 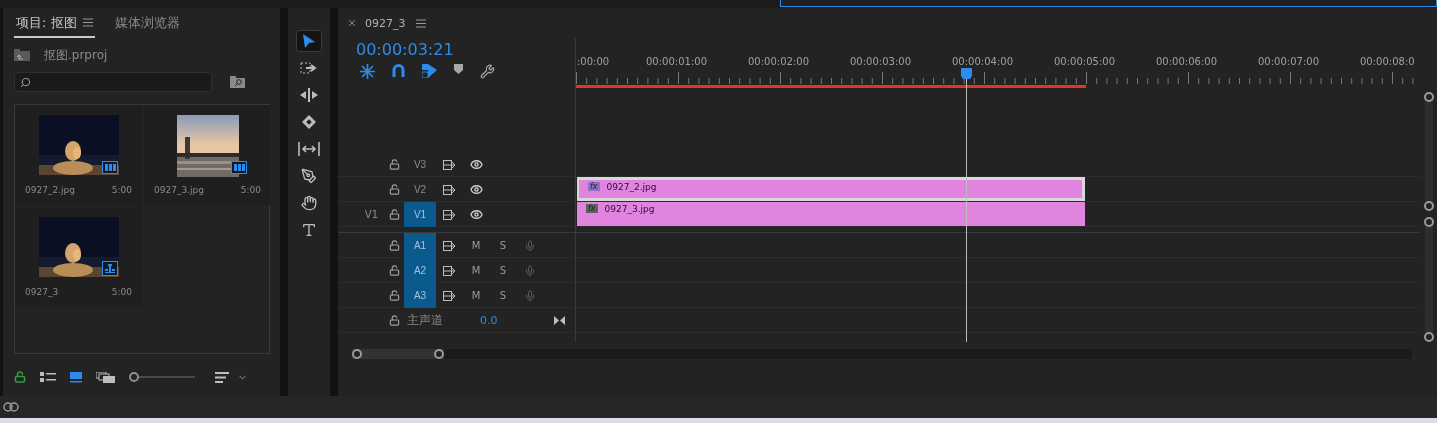 I want to click on source-patch: V1, so click(x=374, y=214).